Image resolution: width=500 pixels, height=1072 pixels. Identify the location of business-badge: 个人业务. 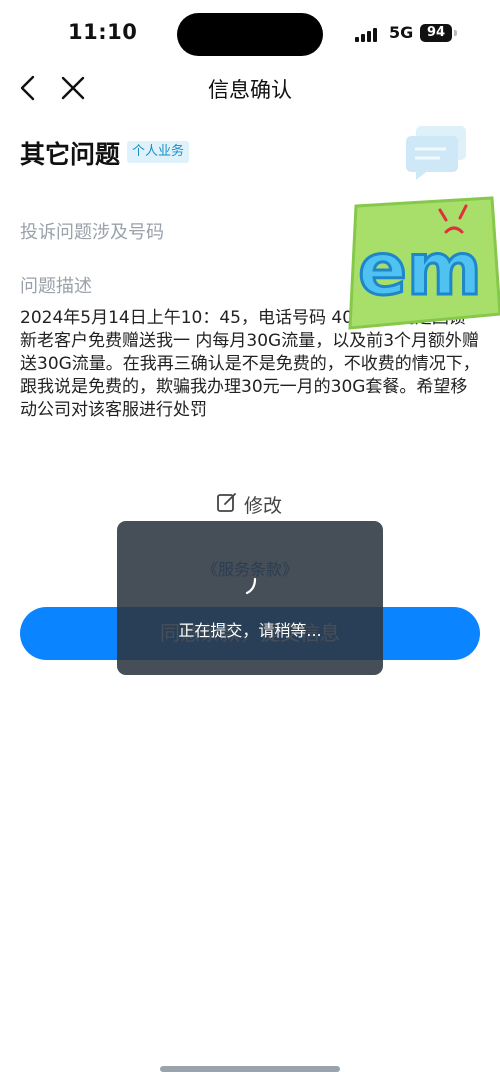
(158, 152).